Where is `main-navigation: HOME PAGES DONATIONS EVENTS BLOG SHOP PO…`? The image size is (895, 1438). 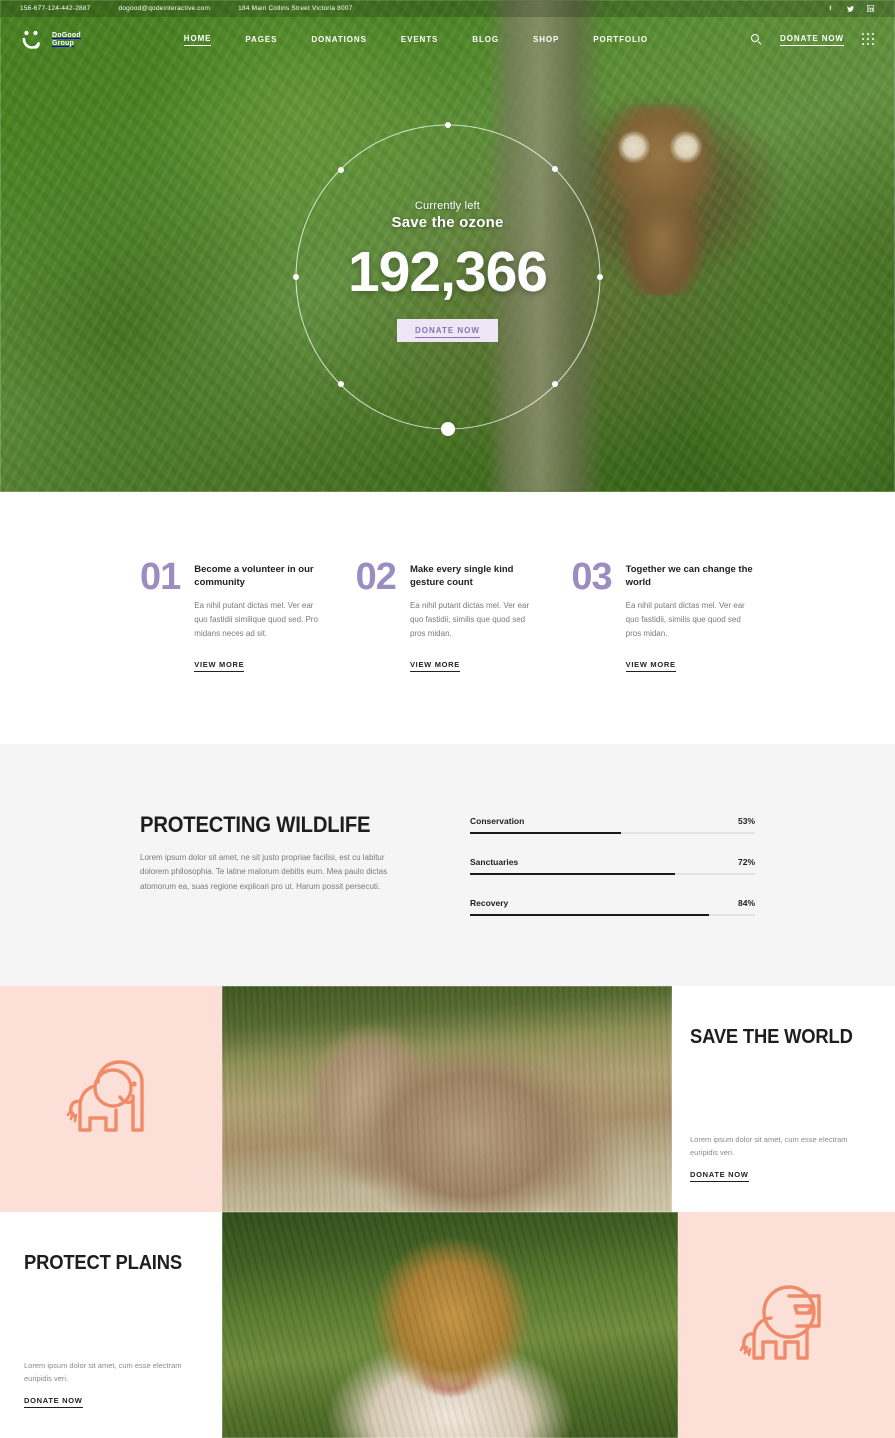
main-navigation: HOME PAGES DONATIONS EVENTS BLOG SHOP PO… is located at coordinates (416, 40).